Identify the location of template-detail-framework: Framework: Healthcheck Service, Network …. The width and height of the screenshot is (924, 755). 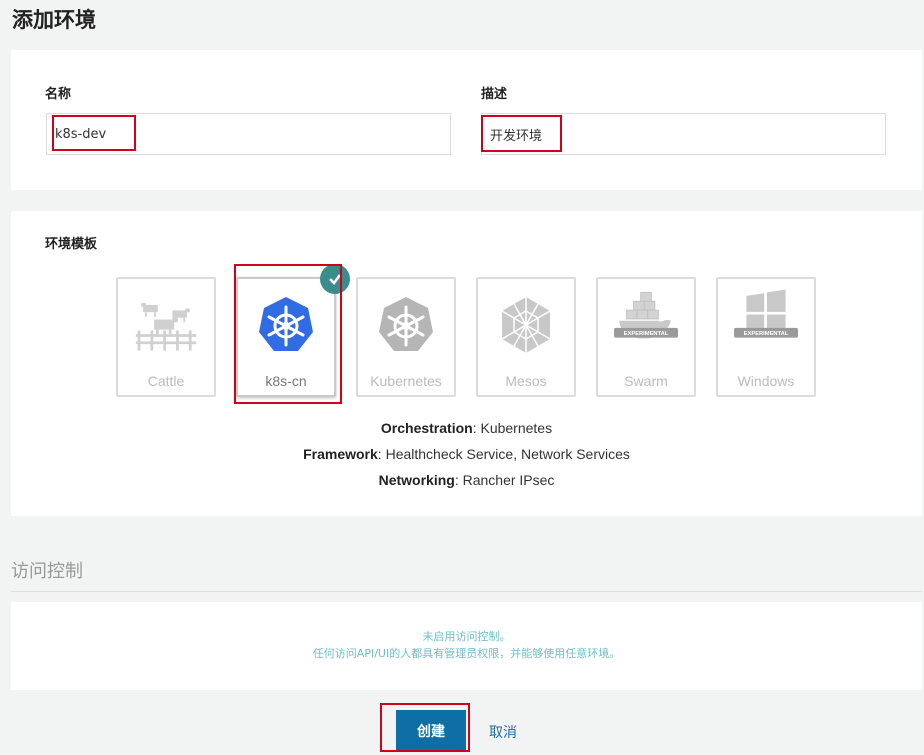
(466, 454).